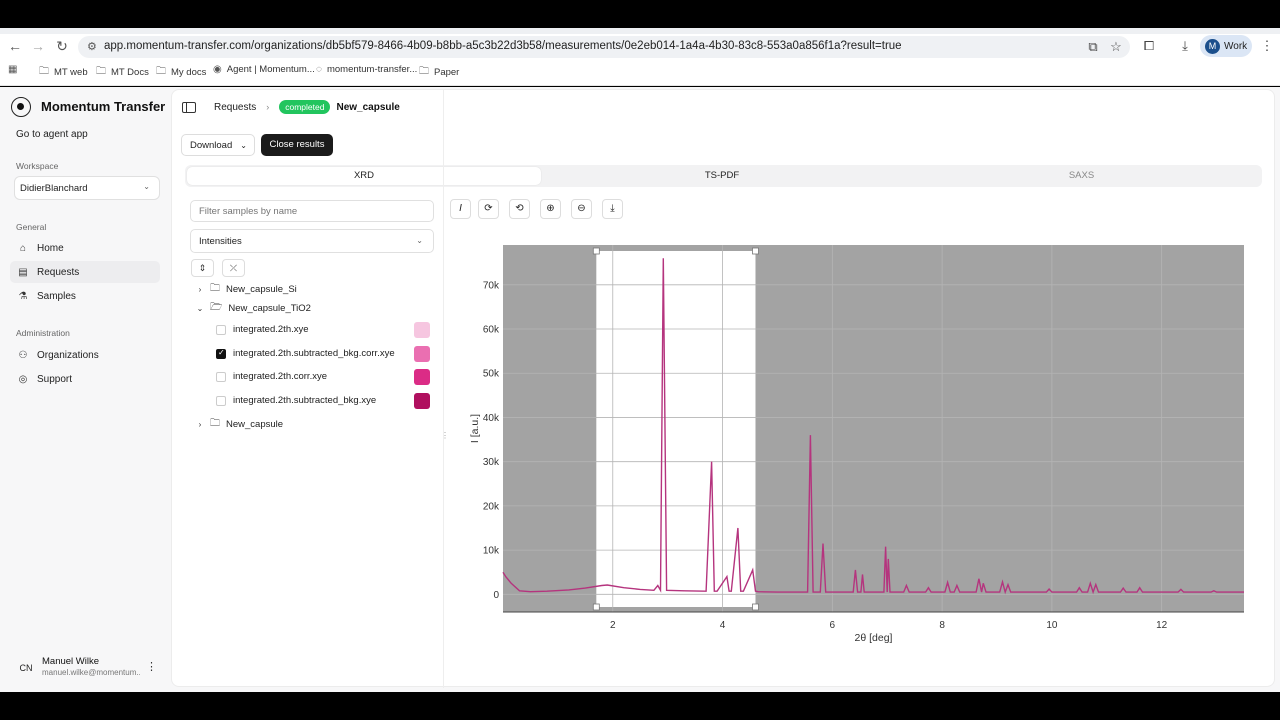  What do you see at coordinates (491, 462) in the screenshot?
I see `y-tick-label: 30k` at bounding box center [491, 462].